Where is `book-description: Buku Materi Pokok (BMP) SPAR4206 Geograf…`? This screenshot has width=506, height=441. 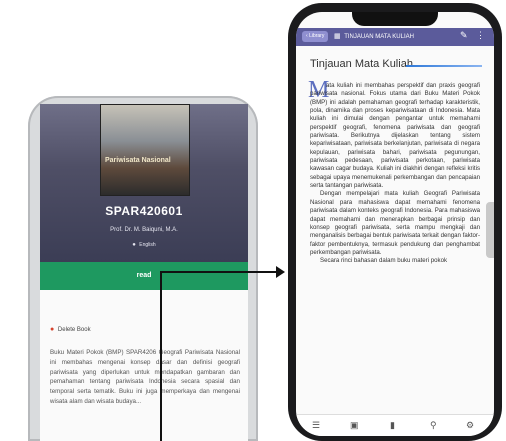
book-description: Buku Materi Pokok (BMP) SPAR4206 Geograf… is located at coordinates (145, 377).